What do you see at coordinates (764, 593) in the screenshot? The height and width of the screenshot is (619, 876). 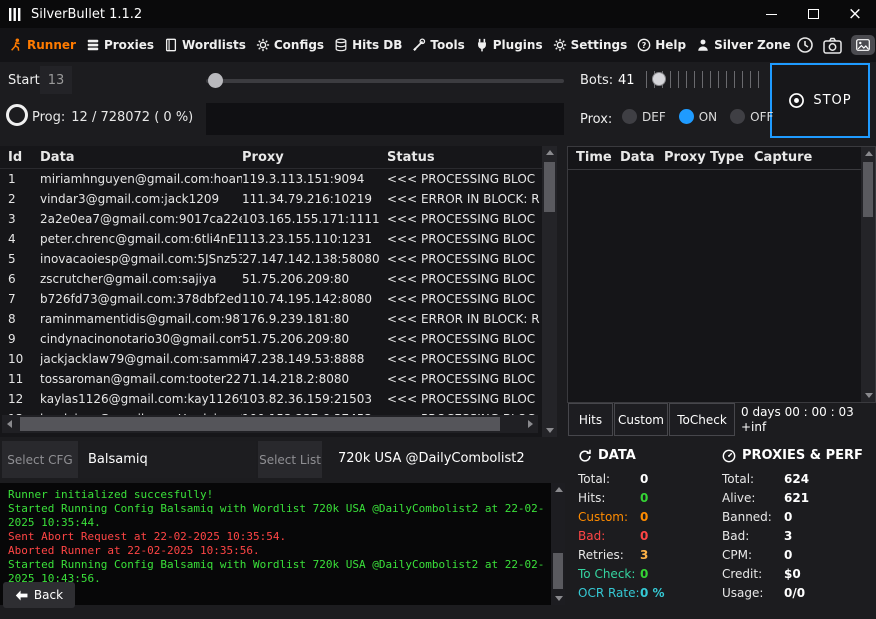 I see `stat-row: Usage: 0/0` at bounding box center [764, 593].